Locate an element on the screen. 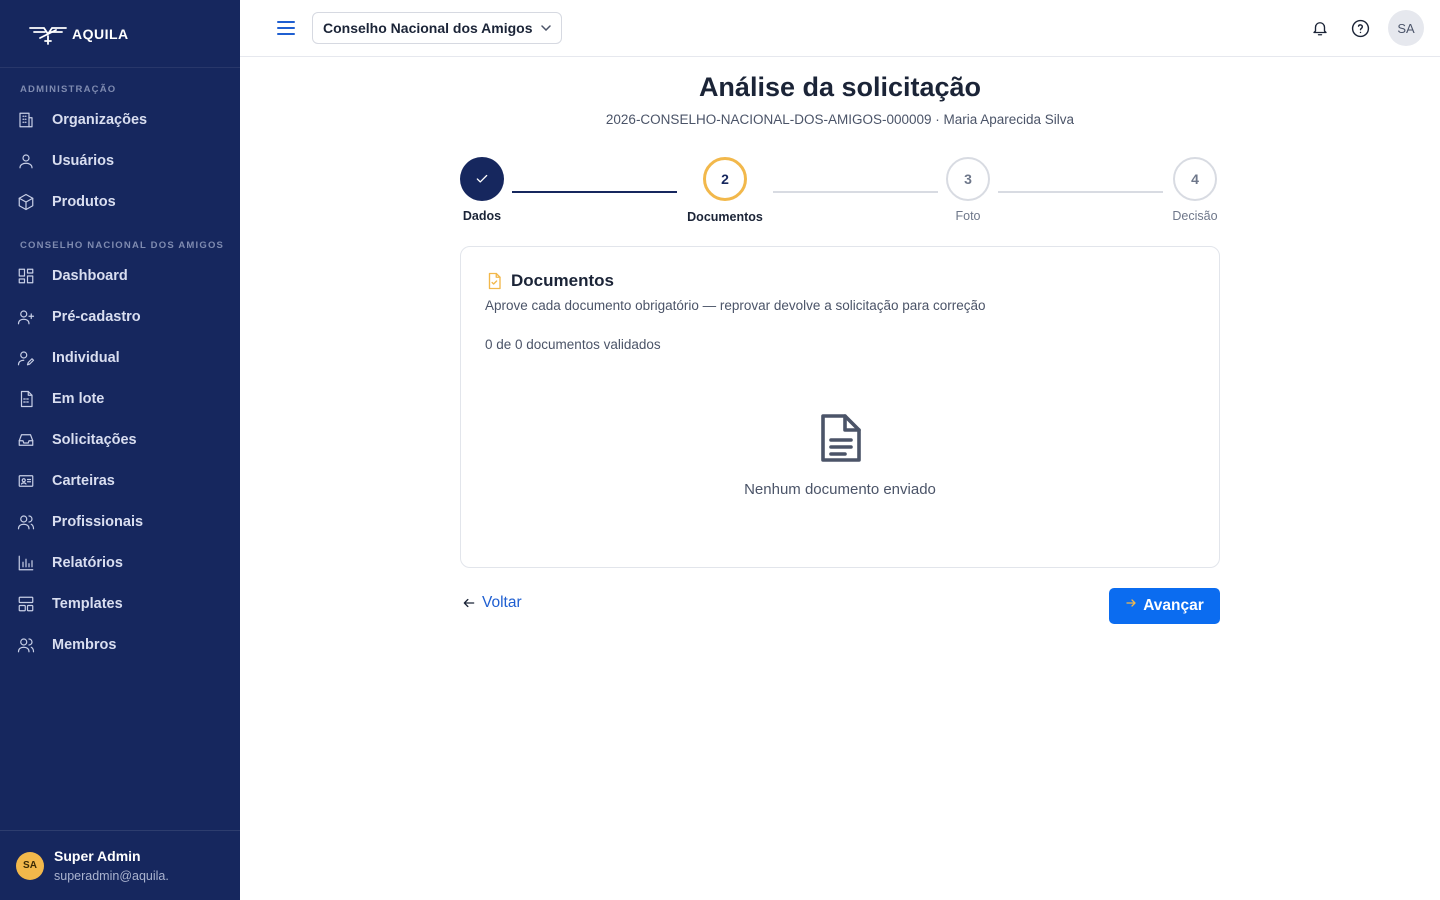  step-circle-done is located at coordinates (482, 179).